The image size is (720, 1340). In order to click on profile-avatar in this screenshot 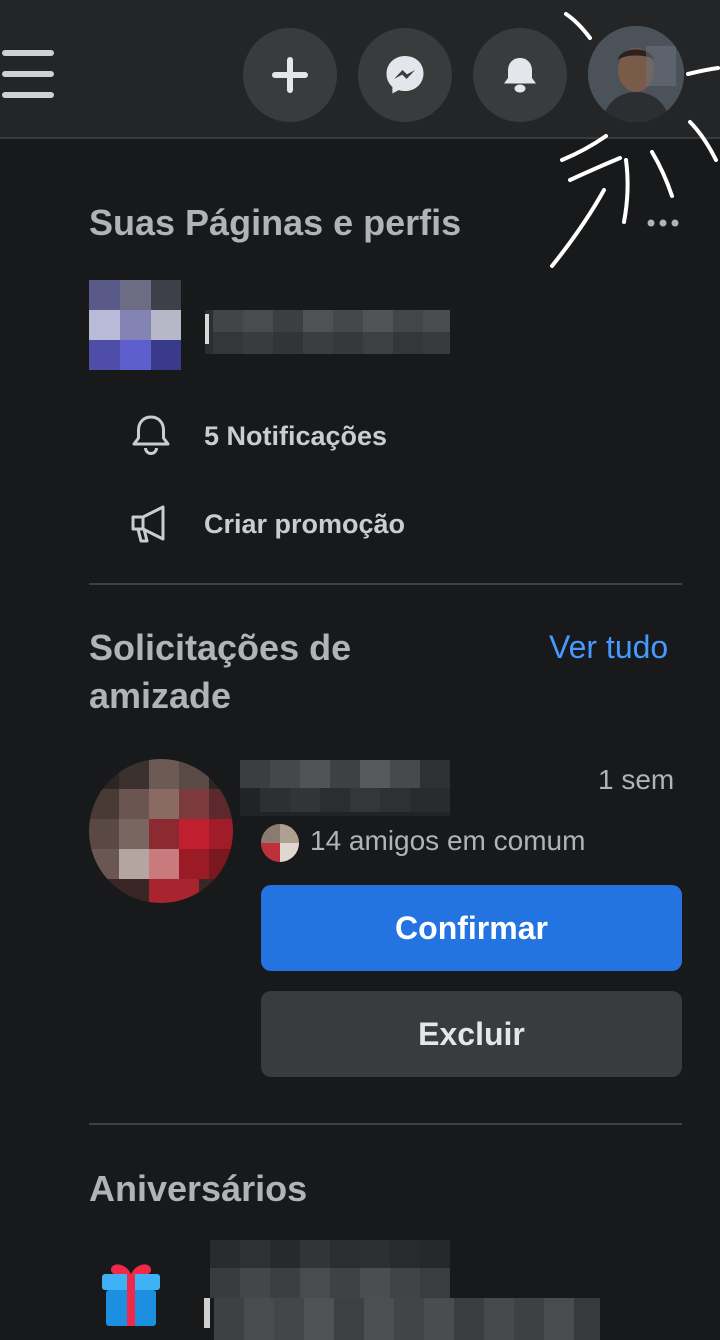, I will do `click(636, 74)`.